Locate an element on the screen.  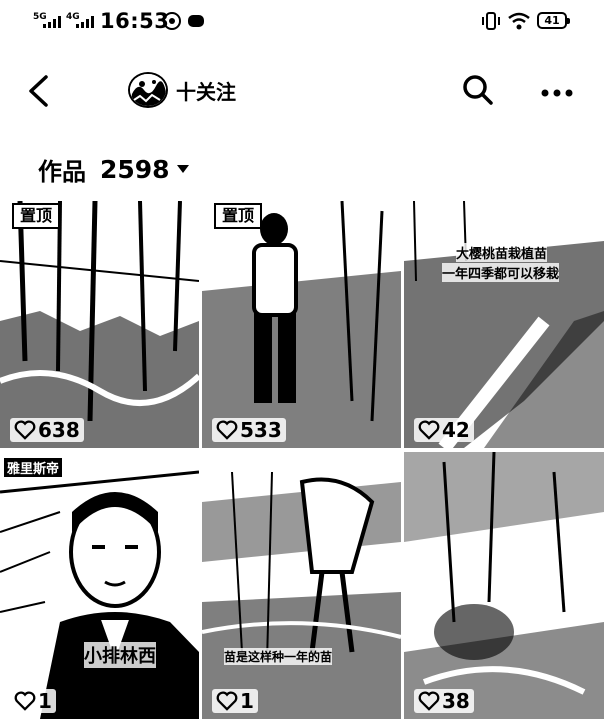
video-tile: 大樱桃苗栽植苗 一年四季都可以移栽 42 is located at coordinates (504, 324).